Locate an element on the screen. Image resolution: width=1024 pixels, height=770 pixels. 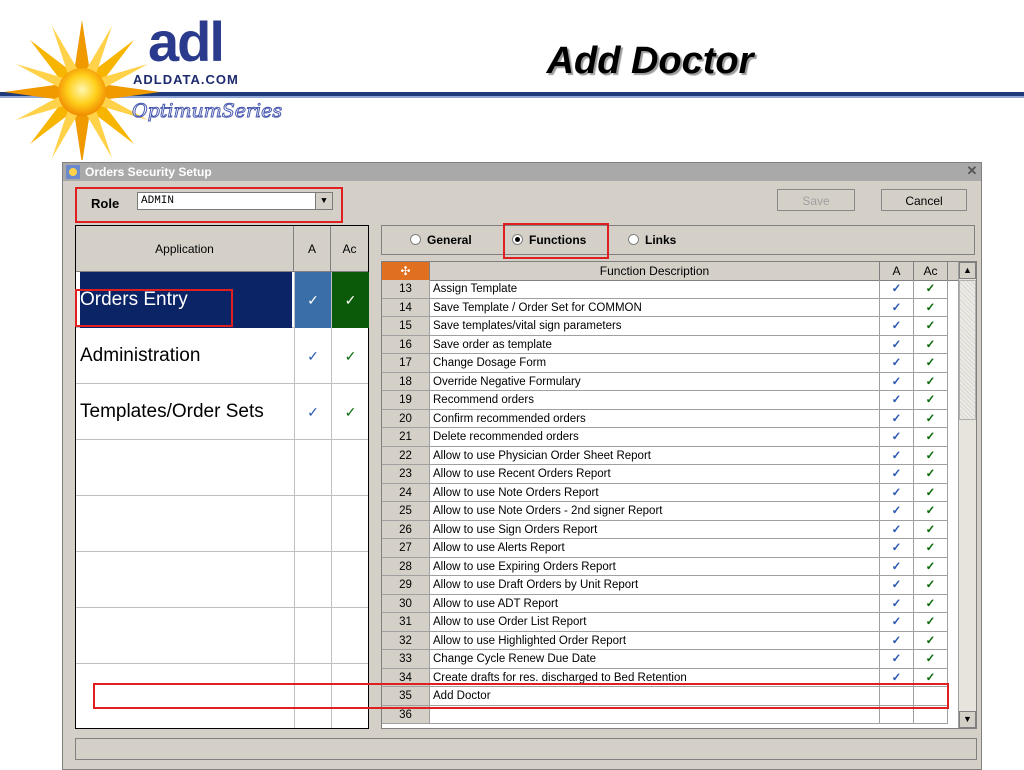
function-row: 24 Allow to use Note Orders Report ✓ ✓ is located at coordinates (679, 492).